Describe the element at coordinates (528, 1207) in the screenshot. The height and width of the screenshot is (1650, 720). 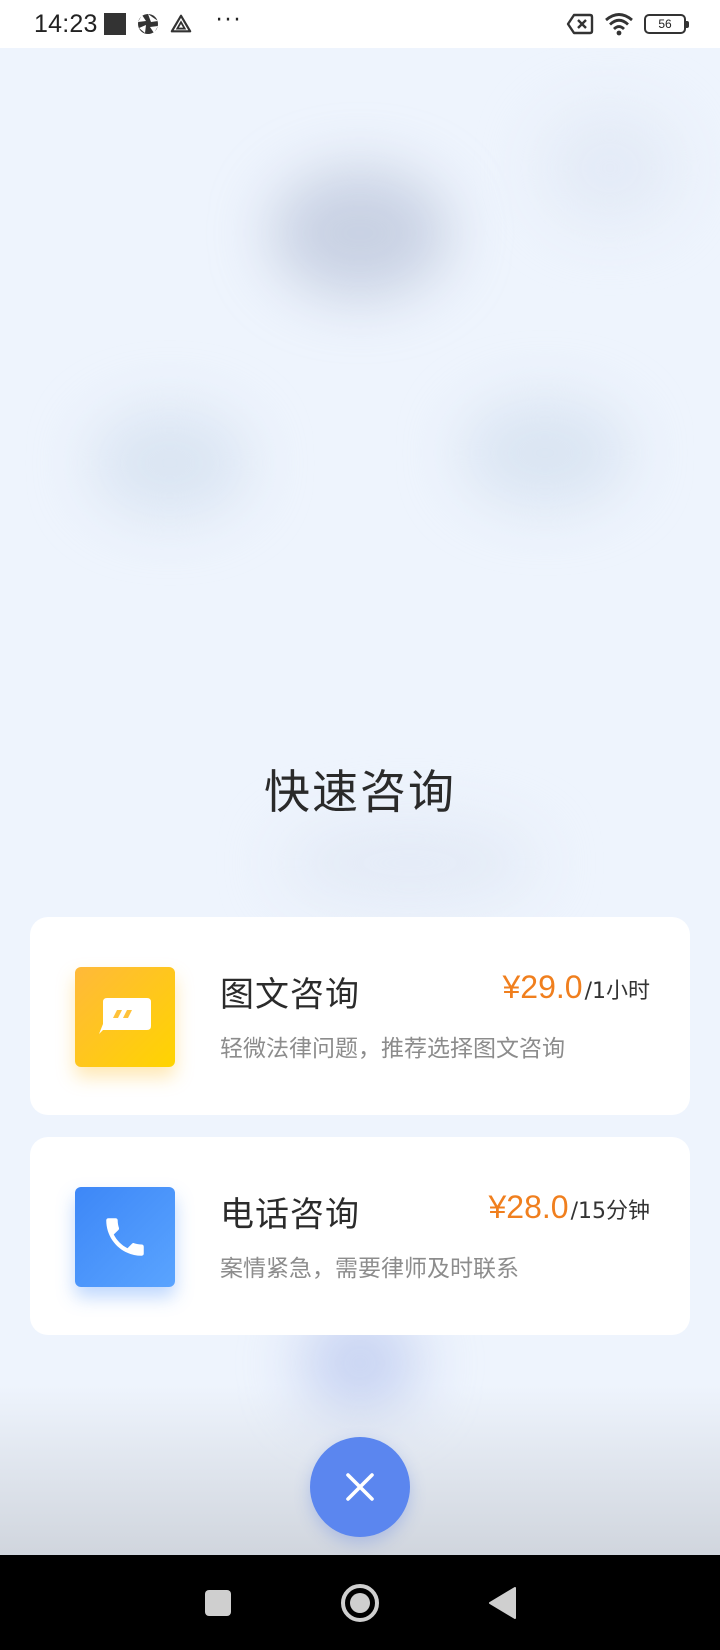
I see `price-amount: ¥28.0` at that location.